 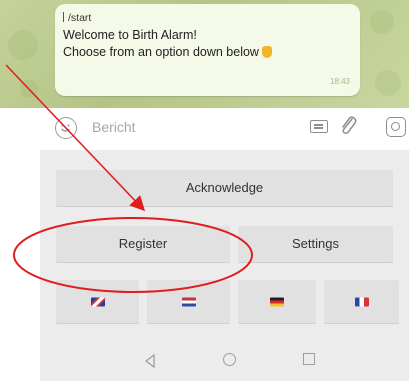 I want to click on register-button: Register, so click(x=143, y=244).